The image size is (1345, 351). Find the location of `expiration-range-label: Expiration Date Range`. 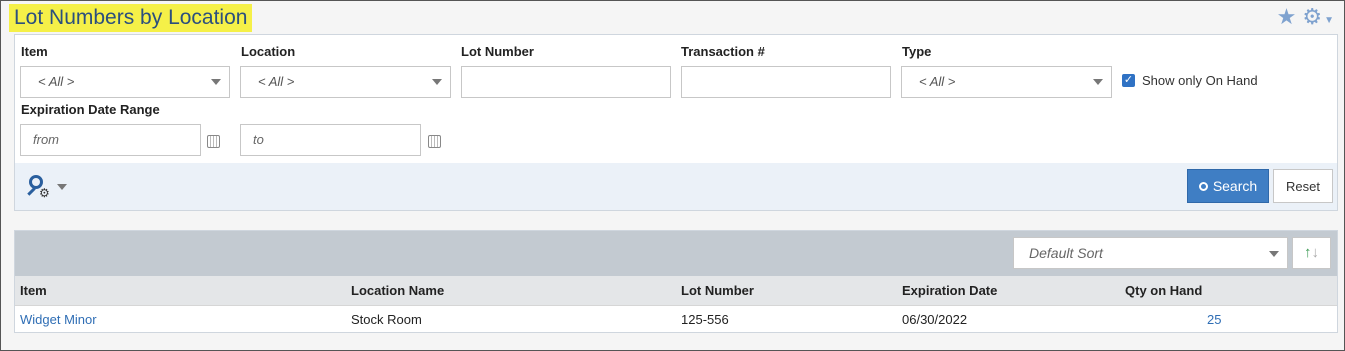

expiration-range-label: Expiration Date Range is located at coordinates (90, 109).